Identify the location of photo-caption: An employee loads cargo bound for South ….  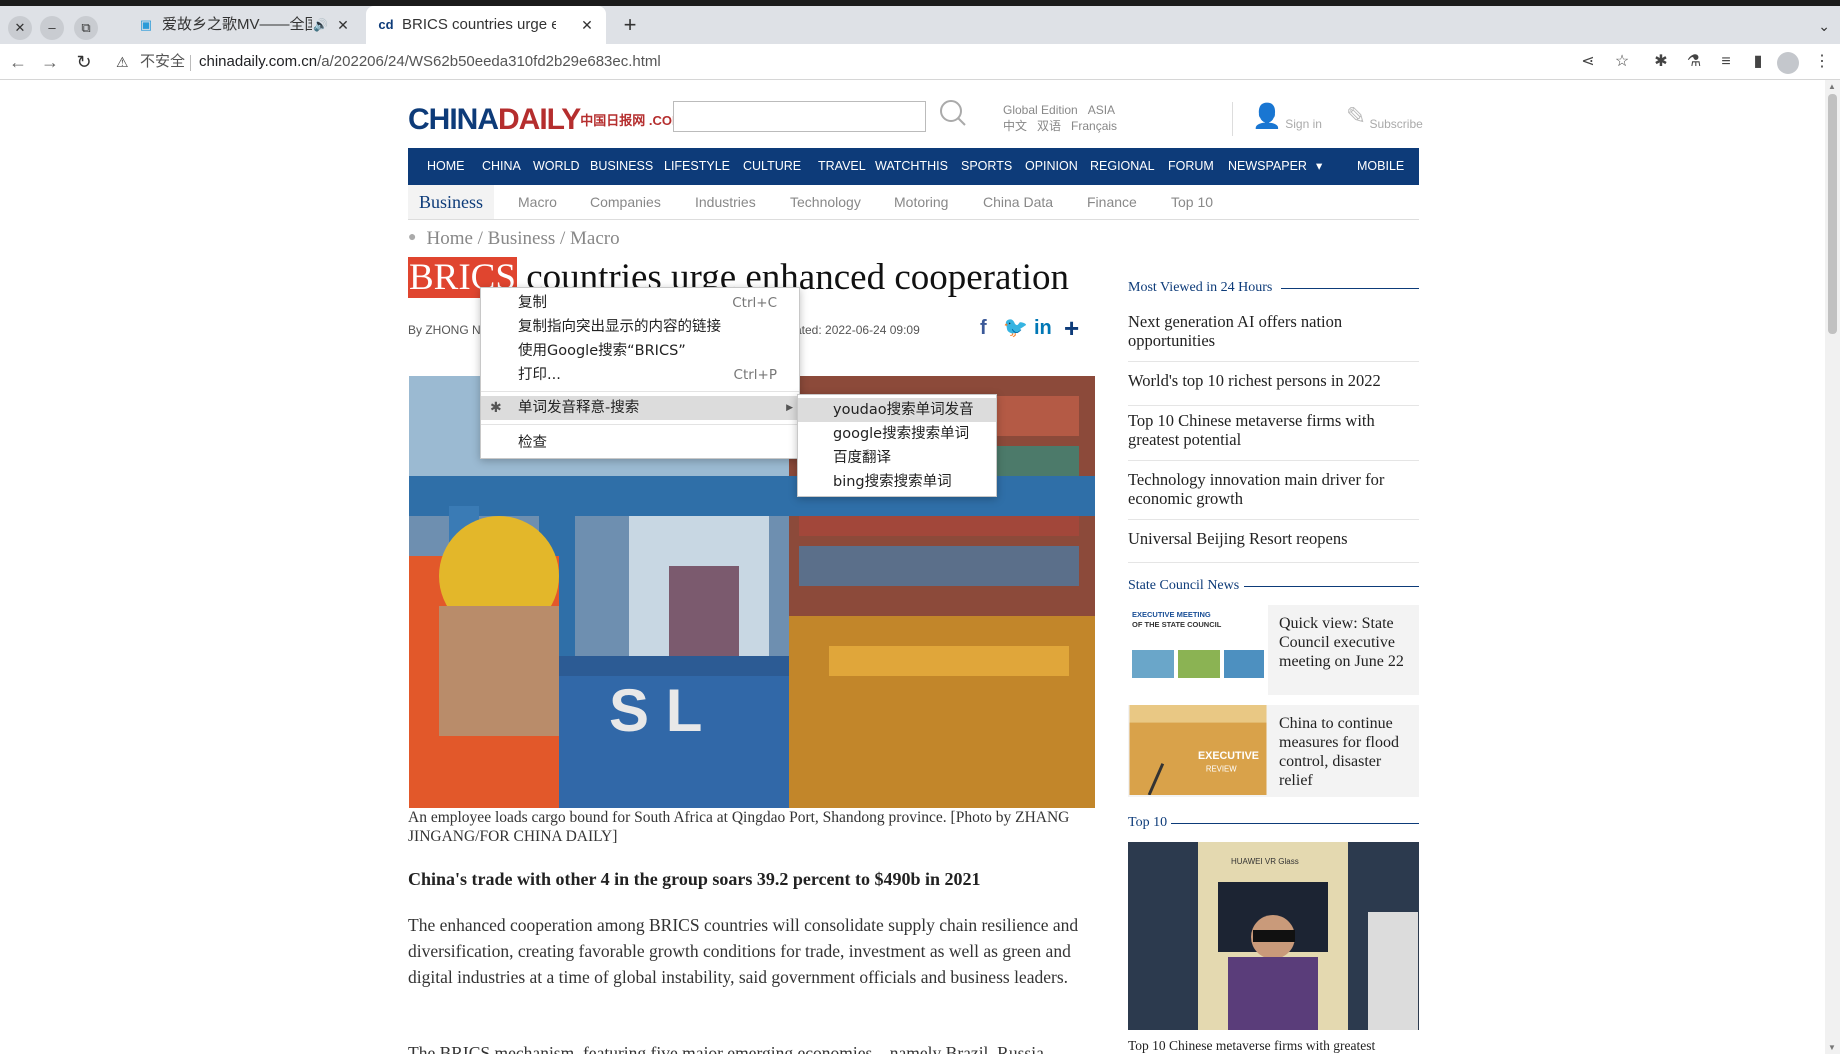
(739, 827).